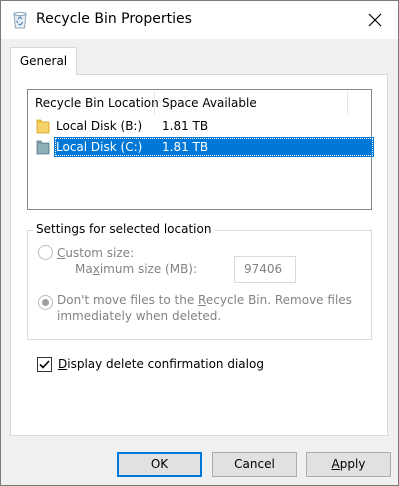 The image size is (399, 486). I want to click on column-header-location: Recycle Bin Location, so click(93, 103).